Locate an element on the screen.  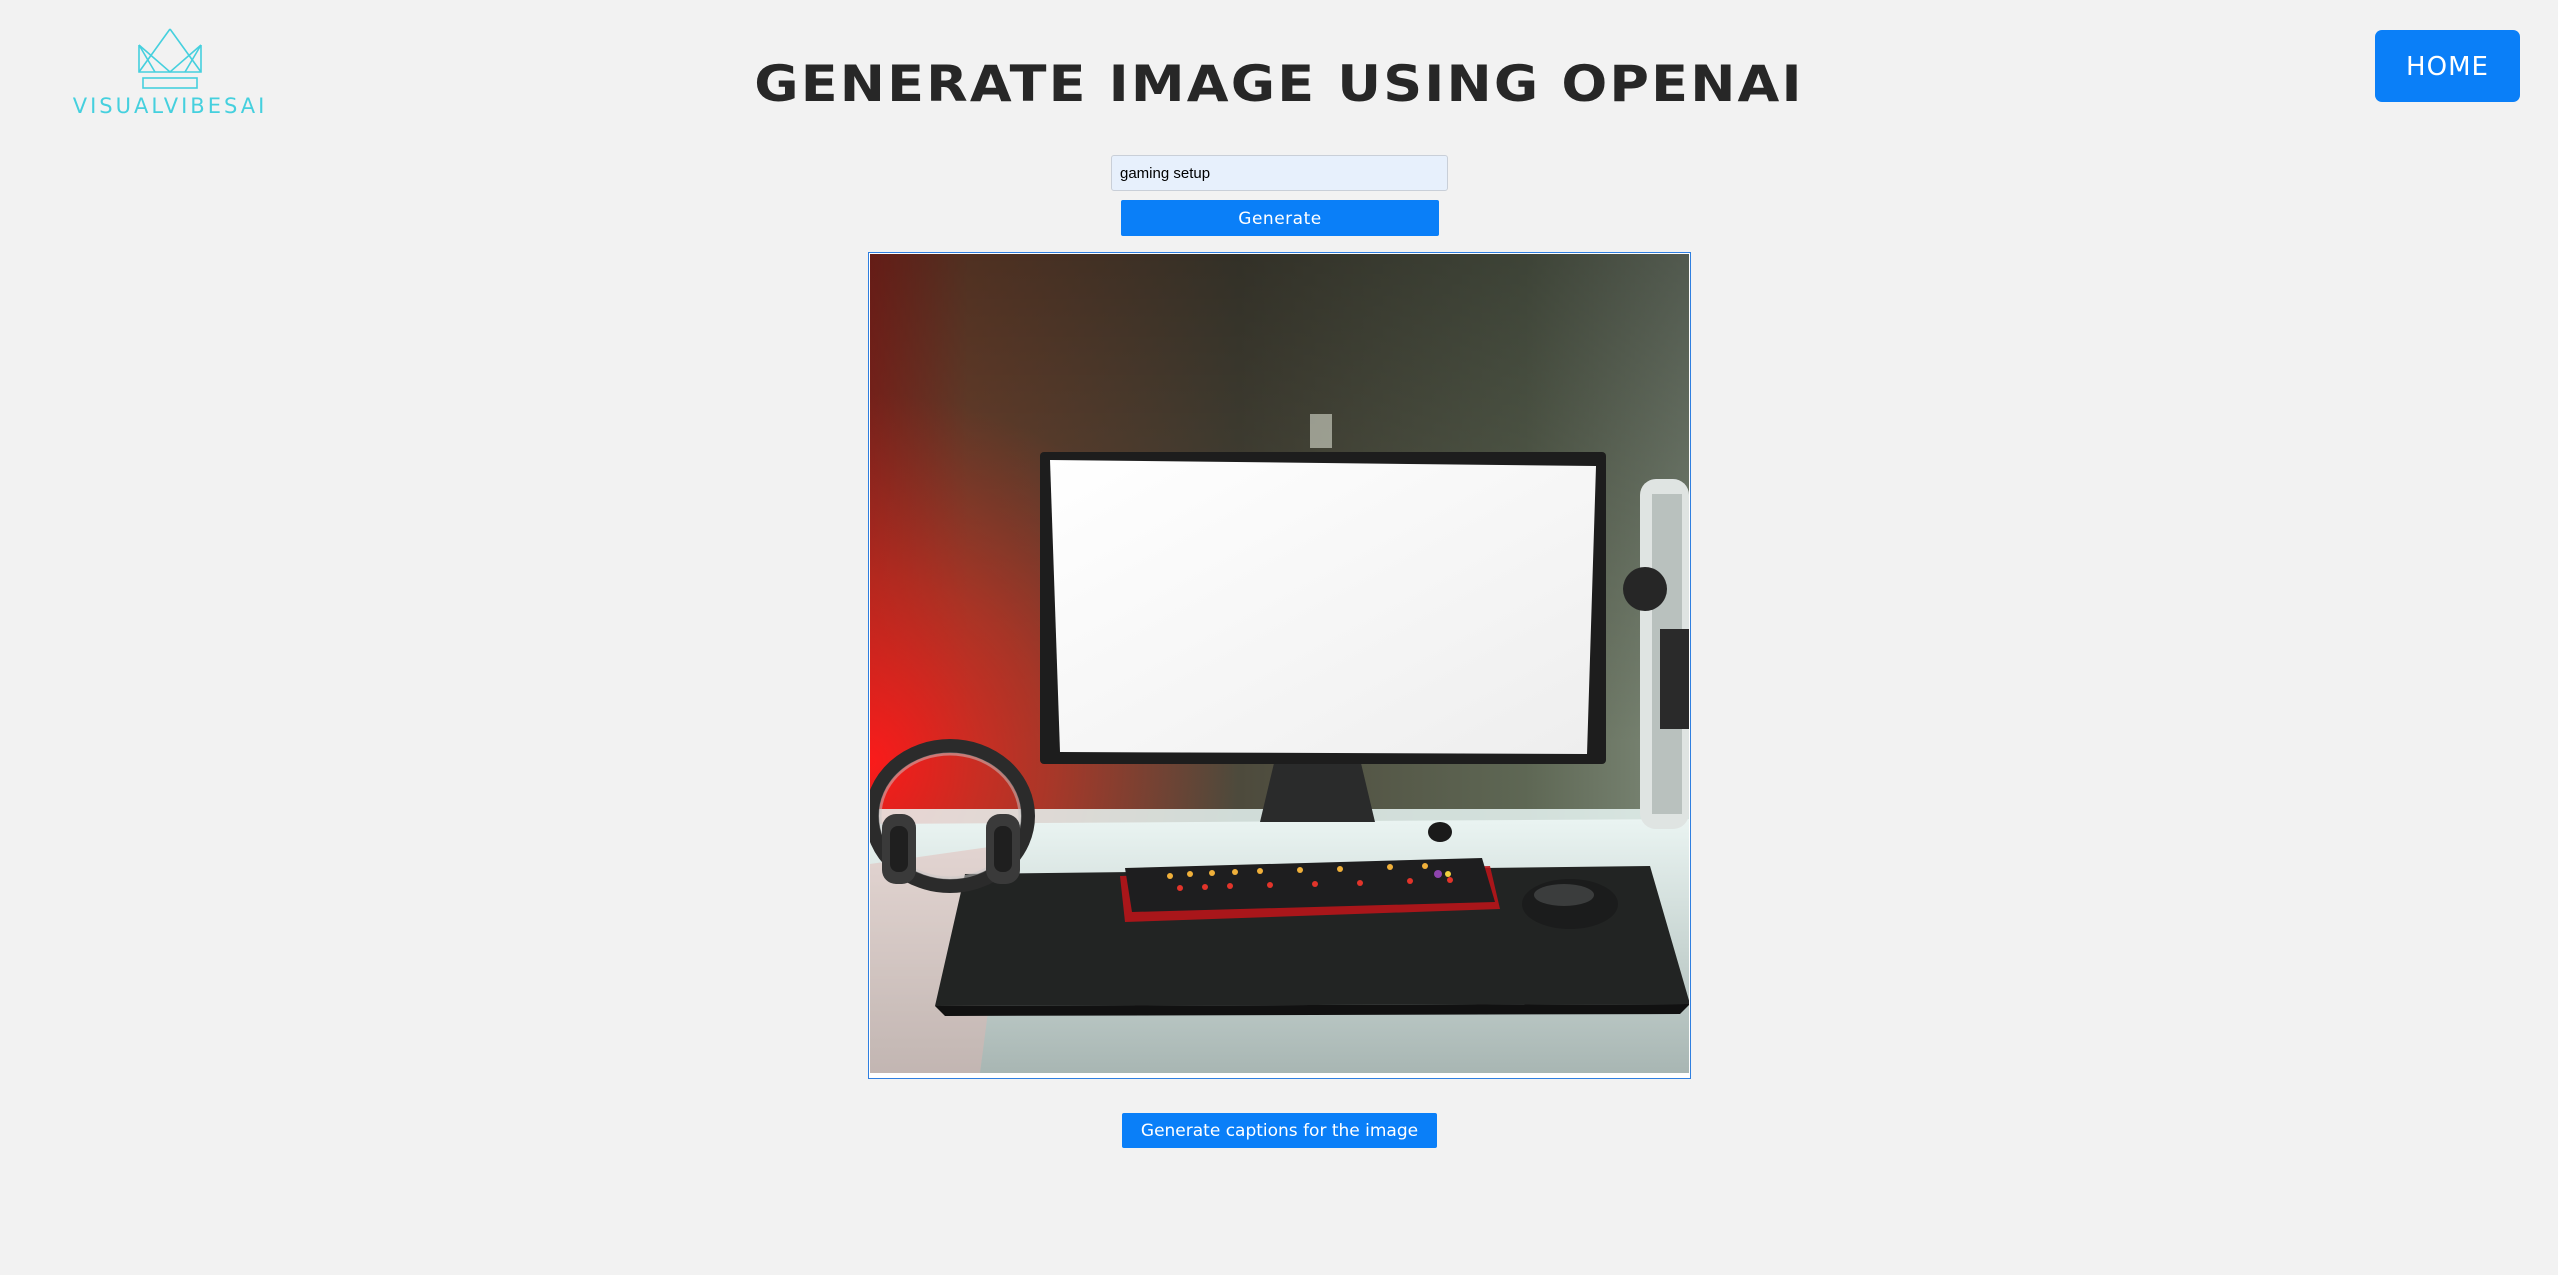
home-button: HOME is located at coordinates (2447, 66).